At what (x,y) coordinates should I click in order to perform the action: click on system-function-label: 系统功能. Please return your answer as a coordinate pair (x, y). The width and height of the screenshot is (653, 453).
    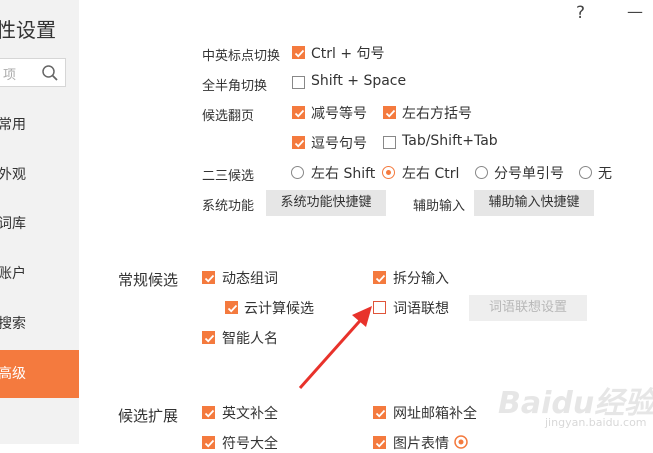
    Looking at the image, I should click on (228, 206).